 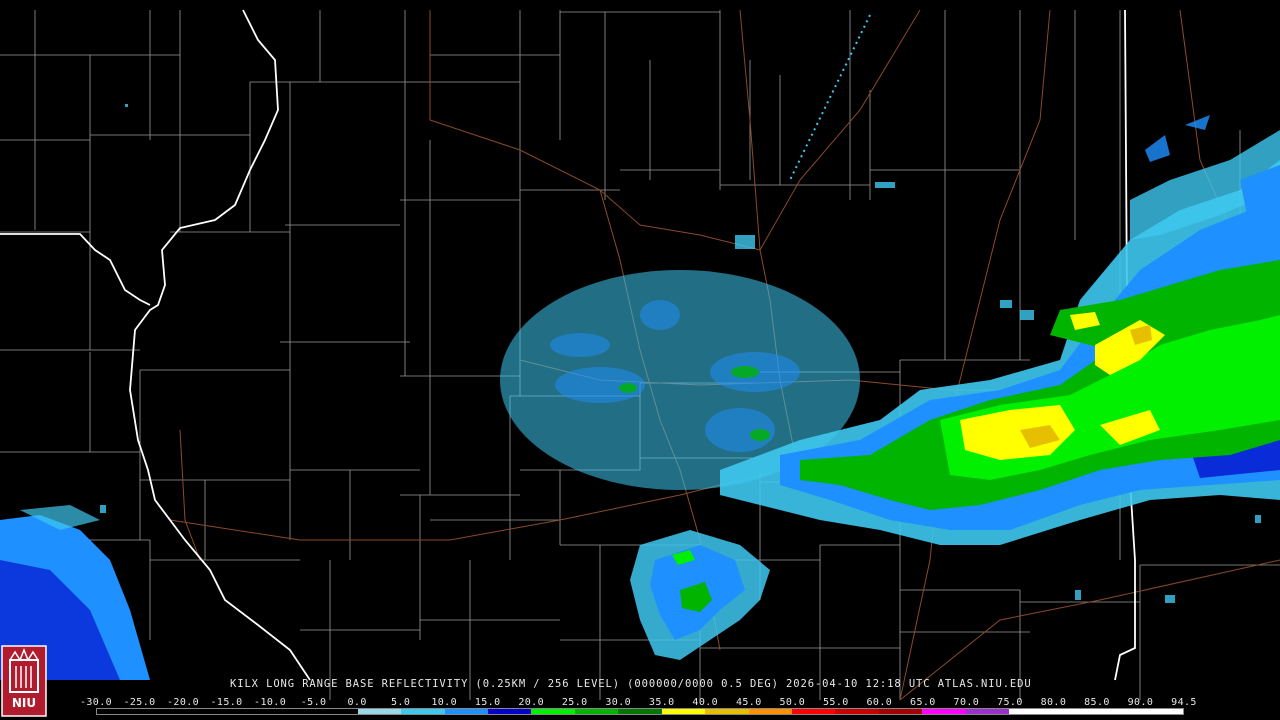 I want to click on legend-label: 55.0, so click(x=835, y=702).